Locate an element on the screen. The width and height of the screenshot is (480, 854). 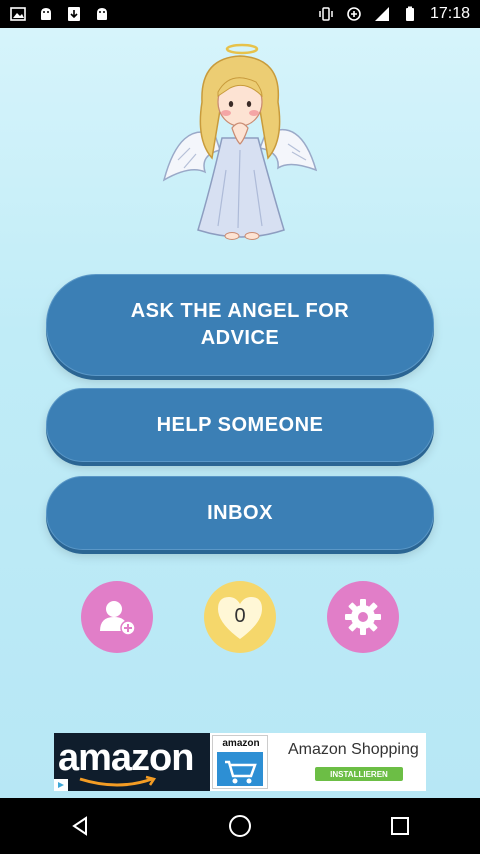
inbox-button: INBOX is located at coordinates (240, 513).